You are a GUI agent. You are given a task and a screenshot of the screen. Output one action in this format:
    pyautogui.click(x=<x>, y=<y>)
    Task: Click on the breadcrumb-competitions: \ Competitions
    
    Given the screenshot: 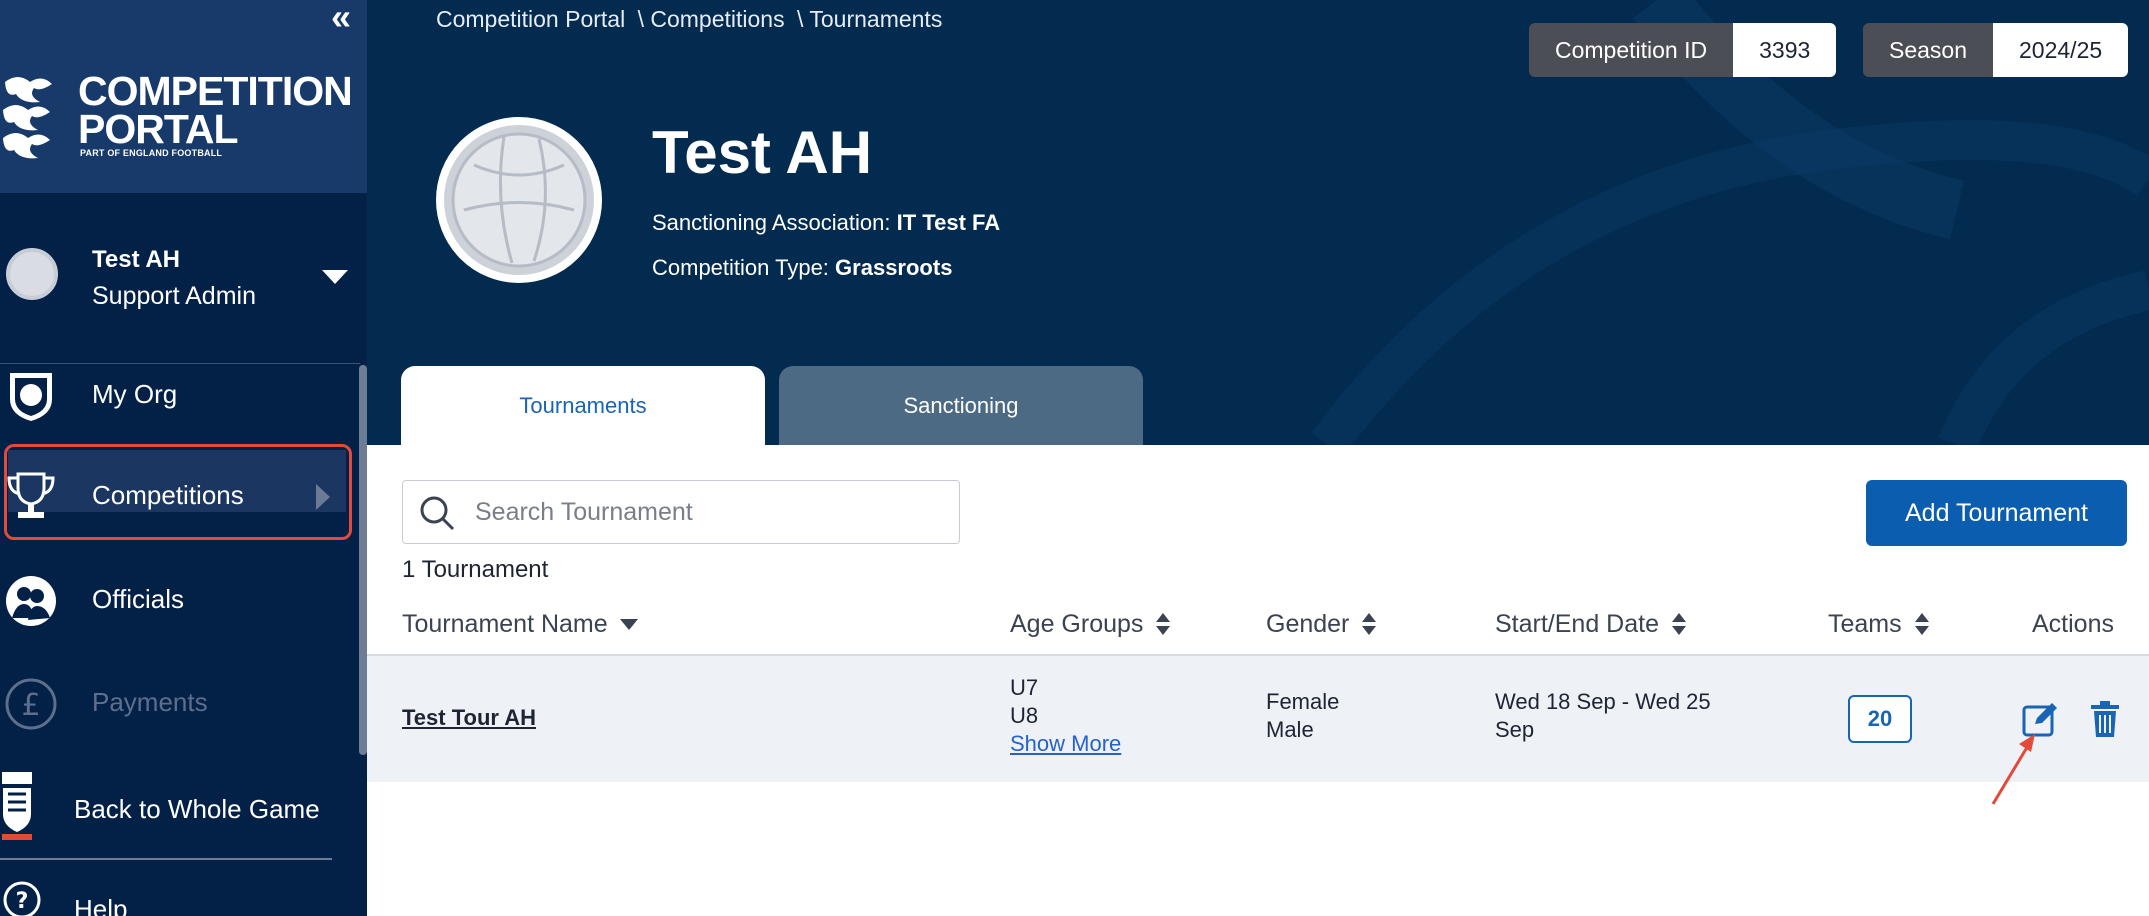 What is the action you would take?
    pyautogui.click(x=711, y=19)
    